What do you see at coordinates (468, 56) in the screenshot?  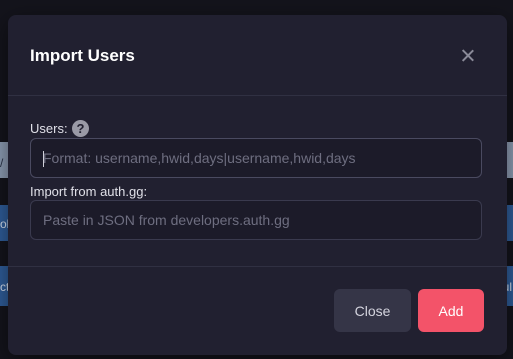 I see `close-icon` at bounding box center [468, 56].